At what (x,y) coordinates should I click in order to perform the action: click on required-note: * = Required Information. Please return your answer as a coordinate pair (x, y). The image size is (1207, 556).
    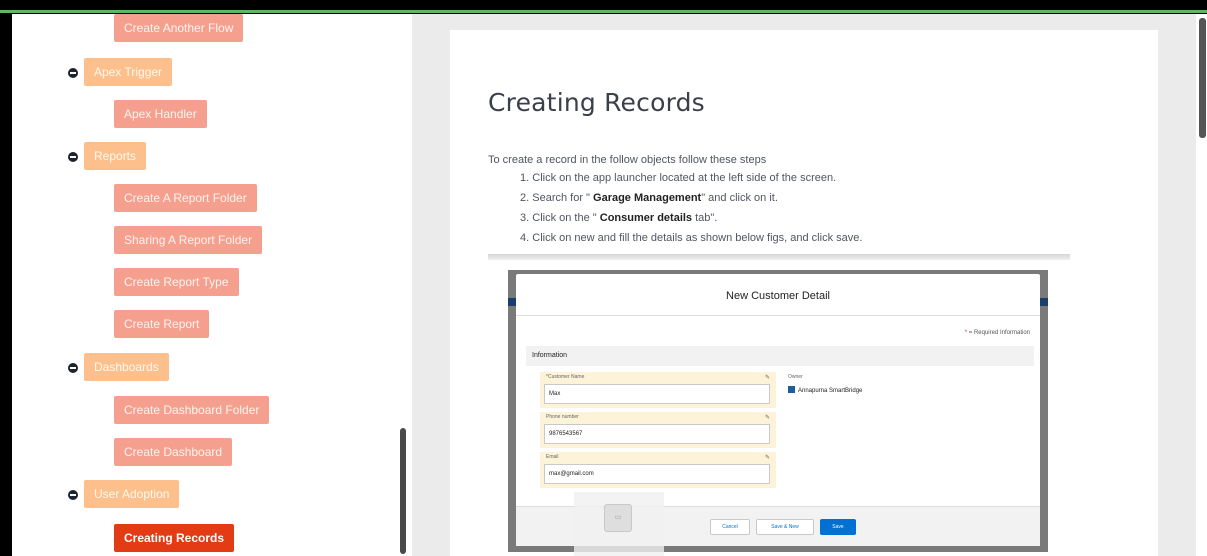
    Looking at the image, I should click on (997, 333).